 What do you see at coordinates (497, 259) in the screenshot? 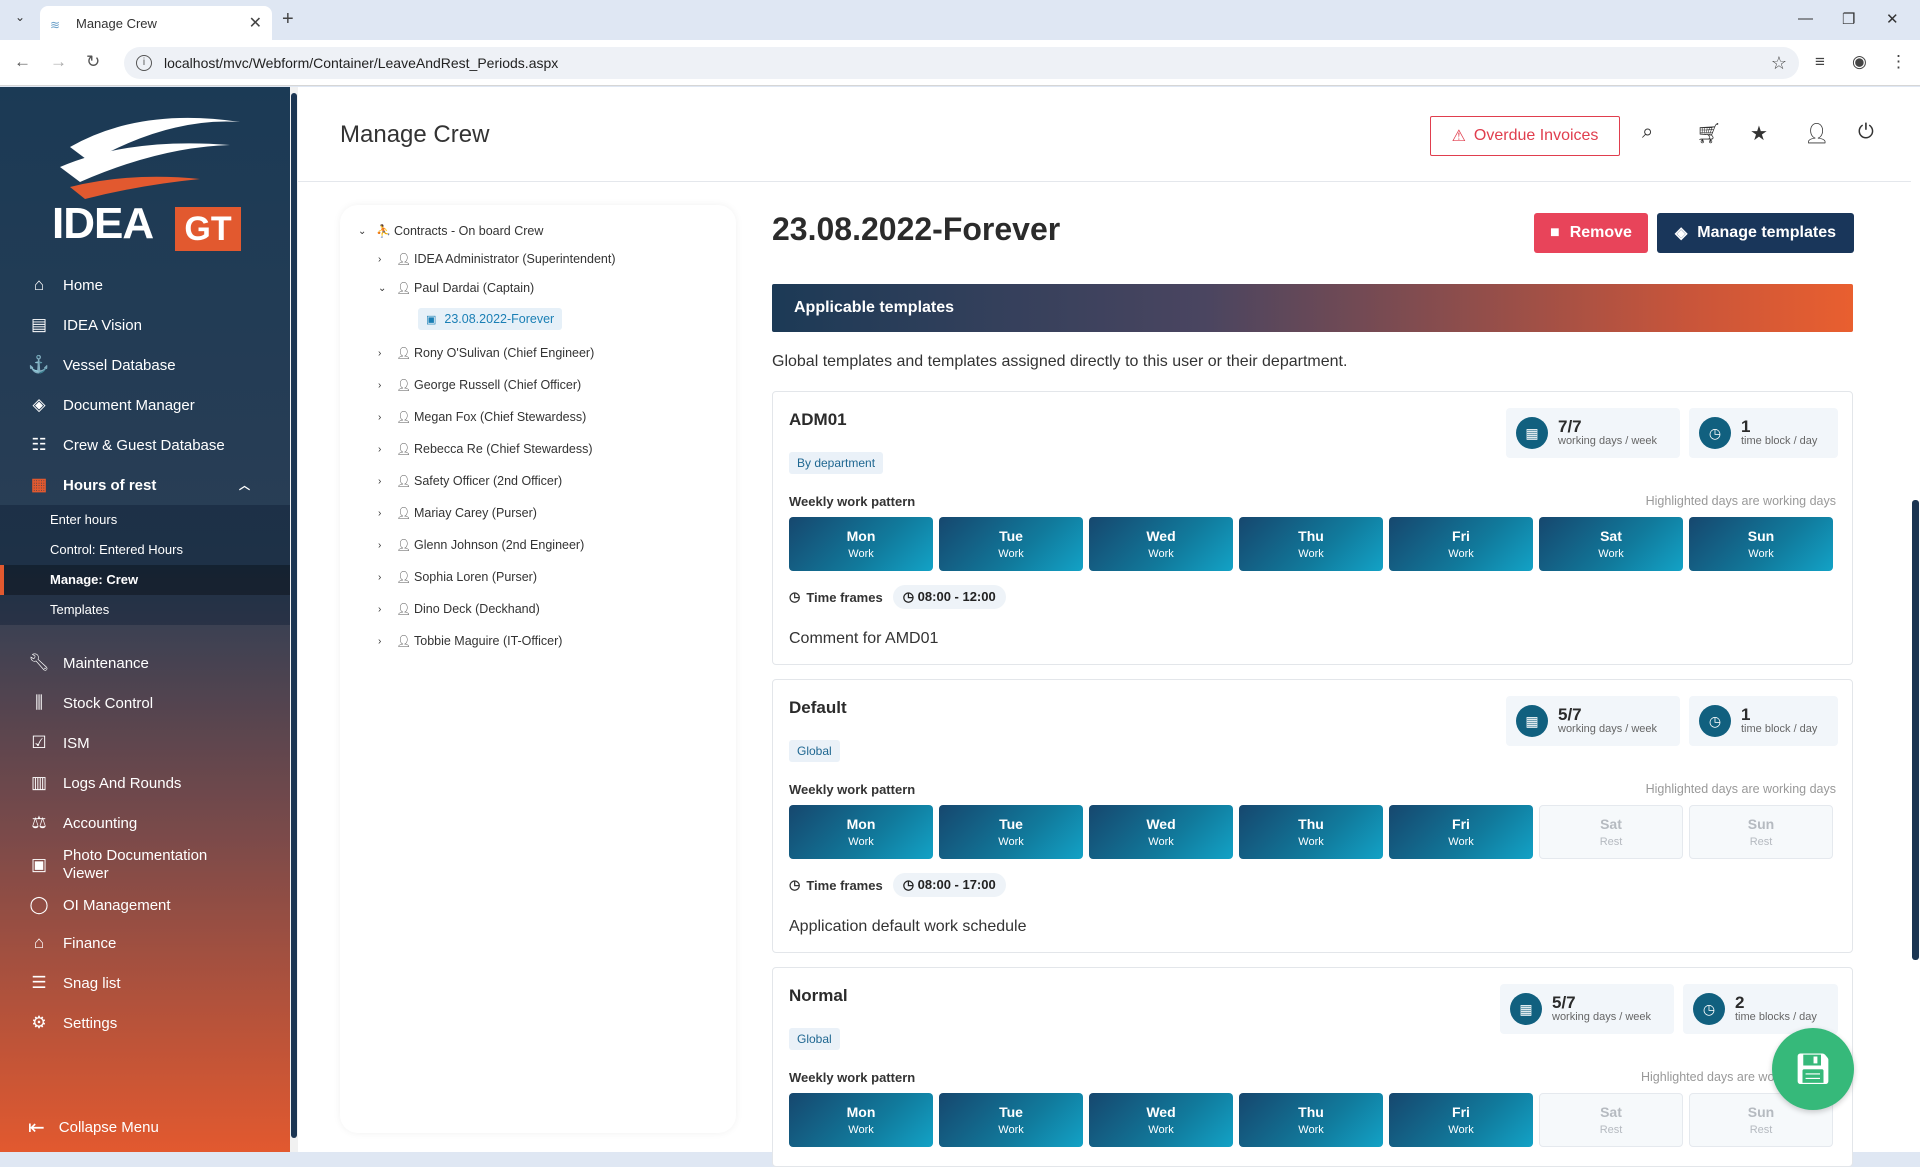
I see `tree-member: › 👤︎ IDEA Administrator (Superintendent)` at bounding box center [497, 259].